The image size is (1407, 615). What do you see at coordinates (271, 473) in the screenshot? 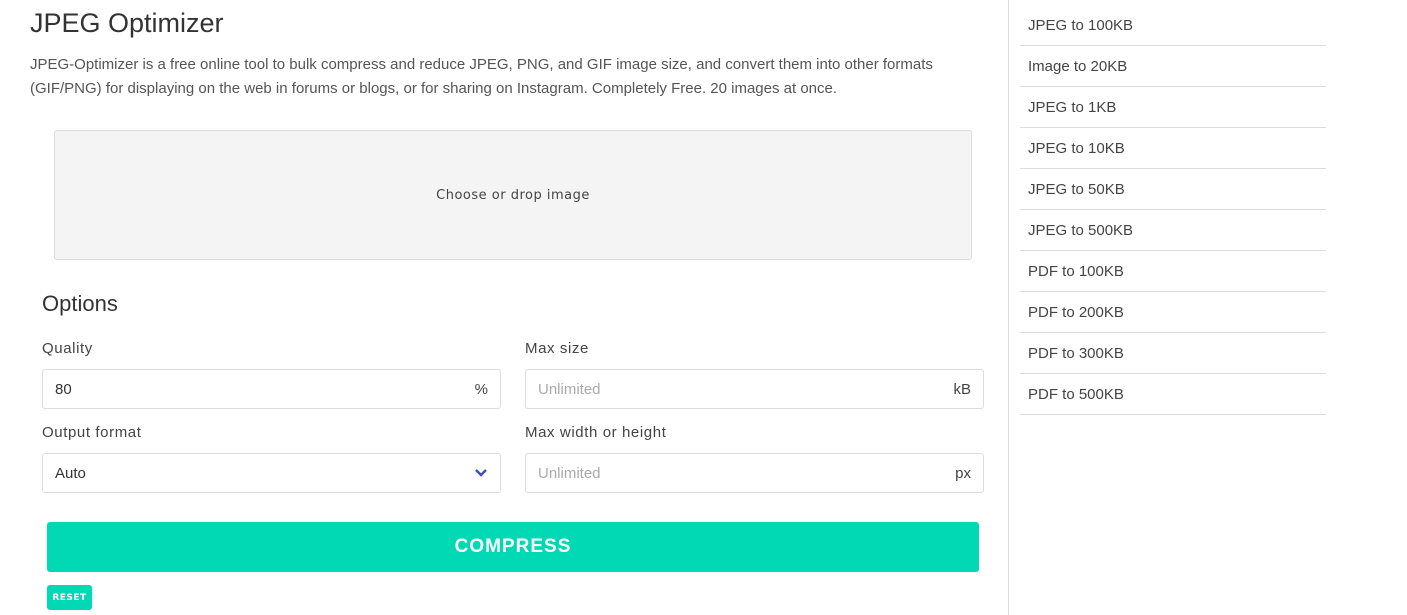
I see `output-format-select: Auto` at bounding box center [271, 473].